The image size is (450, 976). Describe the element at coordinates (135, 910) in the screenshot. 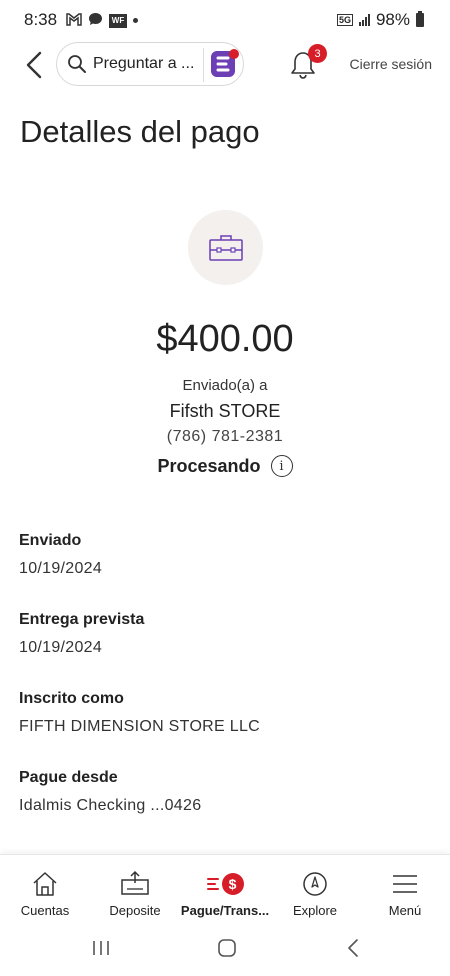

I see `nav-label: Deposite` at that location.